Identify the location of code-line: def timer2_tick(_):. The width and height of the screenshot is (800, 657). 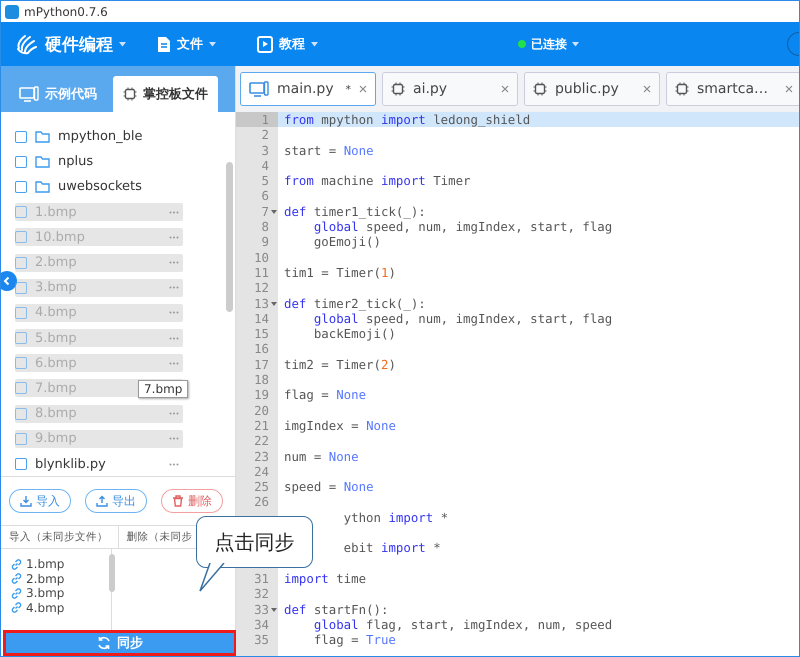
(355, 303).